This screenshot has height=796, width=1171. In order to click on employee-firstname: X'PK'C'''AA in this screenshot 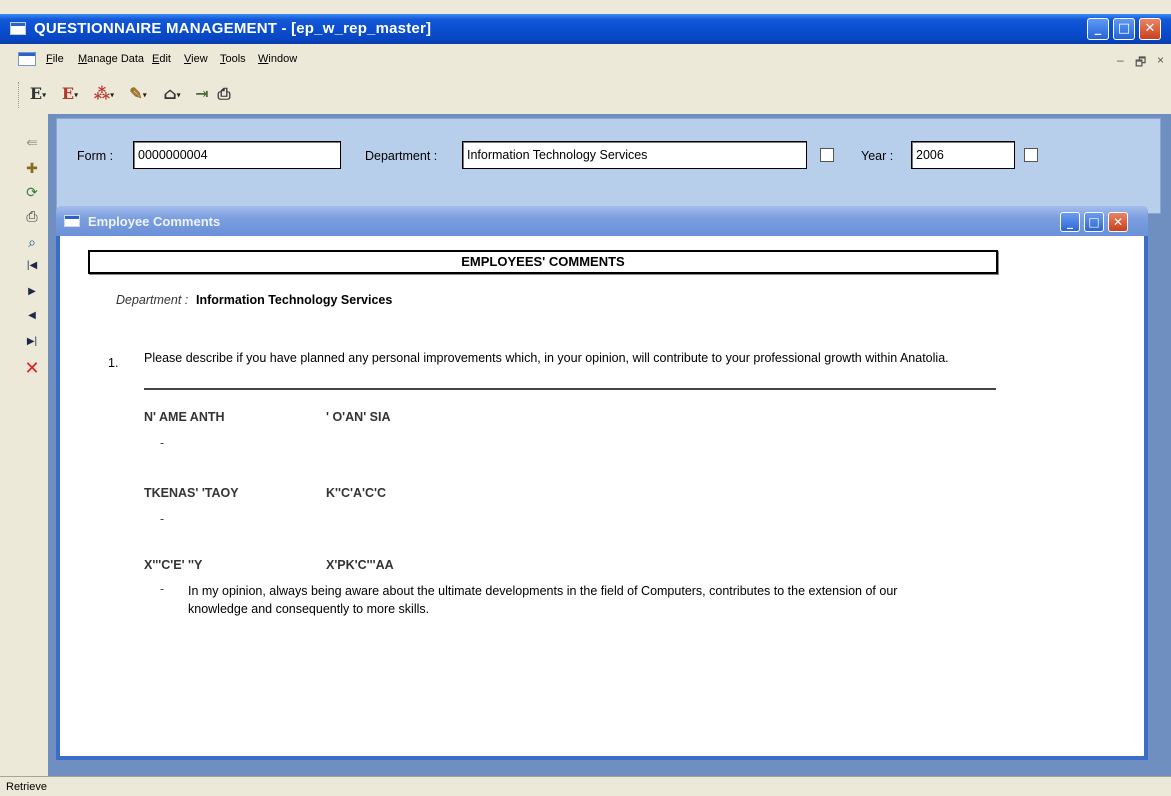, I will do `click(360, 565)`.